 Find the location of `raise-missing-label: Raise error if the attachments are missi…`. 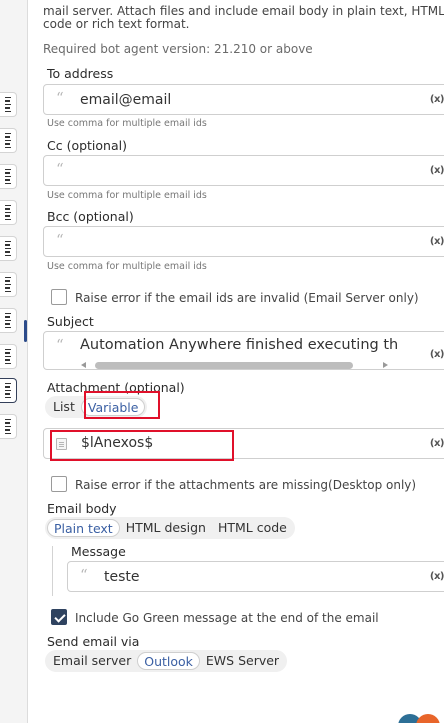

raise-missing-label: Raise error if the attachments are missi… is located at coordinates (246, 485).